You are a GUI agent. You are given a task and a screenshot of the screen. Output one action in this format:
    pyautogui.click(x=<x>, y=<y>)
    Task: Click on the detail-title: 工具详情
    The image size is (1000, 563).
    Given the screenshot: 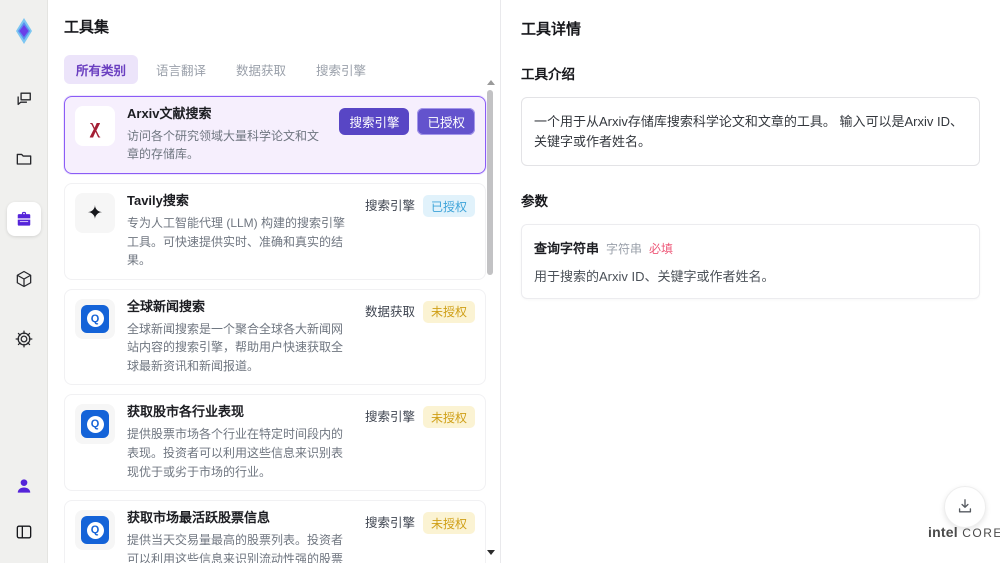 What is the action you would take?
    pyautogui.click(x=551, y=29)
    